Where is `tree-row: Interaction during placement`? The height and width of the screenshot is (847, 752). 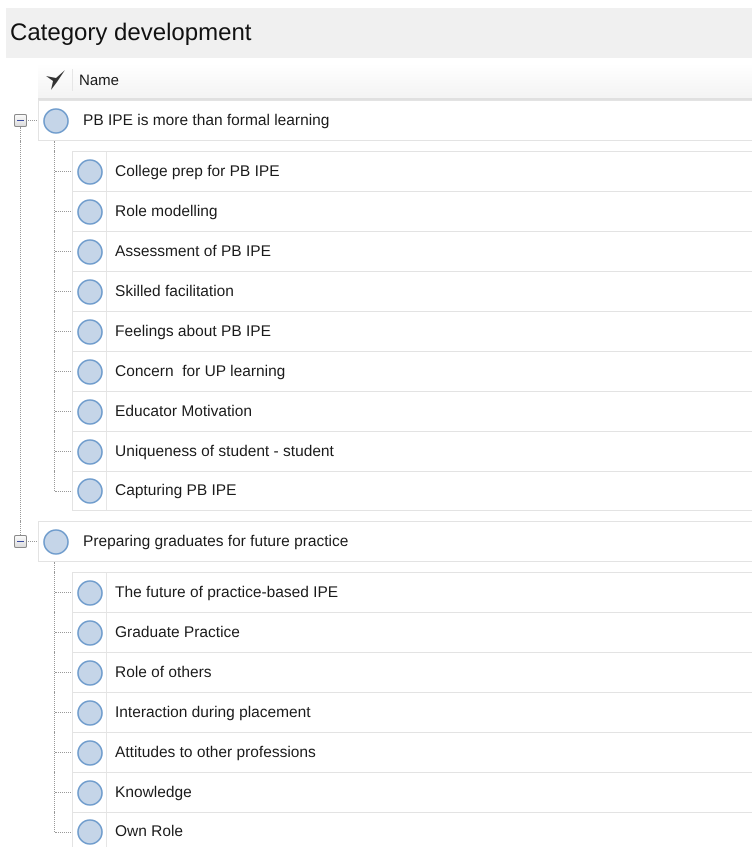
tree-row: Interaction during placement is located at coordinates (412, 712).